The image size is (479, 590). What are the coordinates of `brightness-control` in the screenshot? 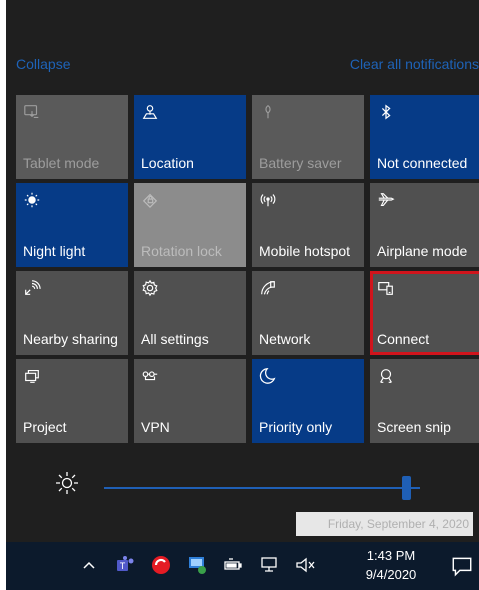 It's located at (242, 487).